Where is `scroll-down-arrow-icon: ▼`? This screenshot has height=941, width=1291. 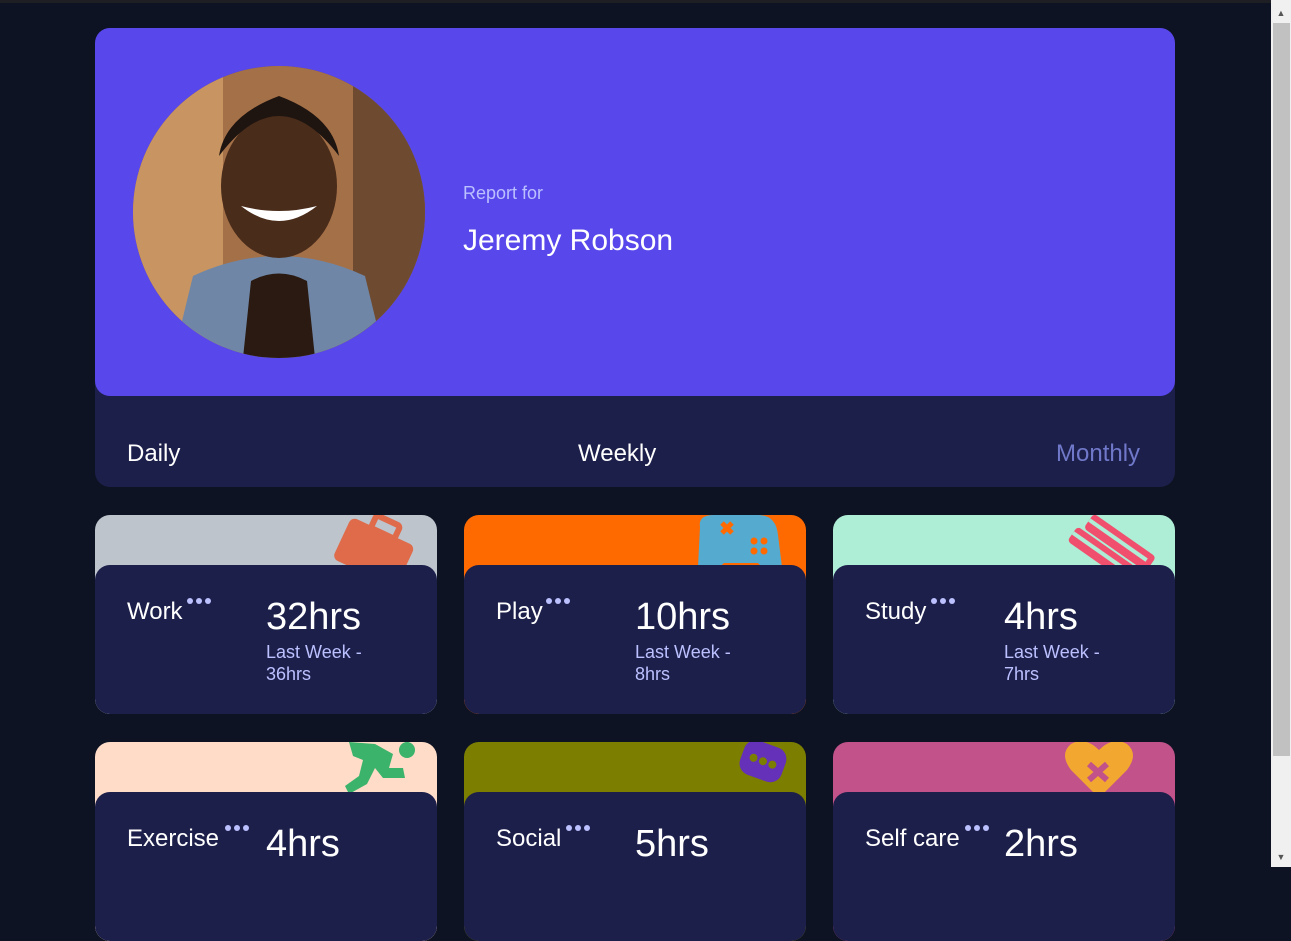
scroll-down-arrow-icon: ▼ is located at coordinates (1281, 857).